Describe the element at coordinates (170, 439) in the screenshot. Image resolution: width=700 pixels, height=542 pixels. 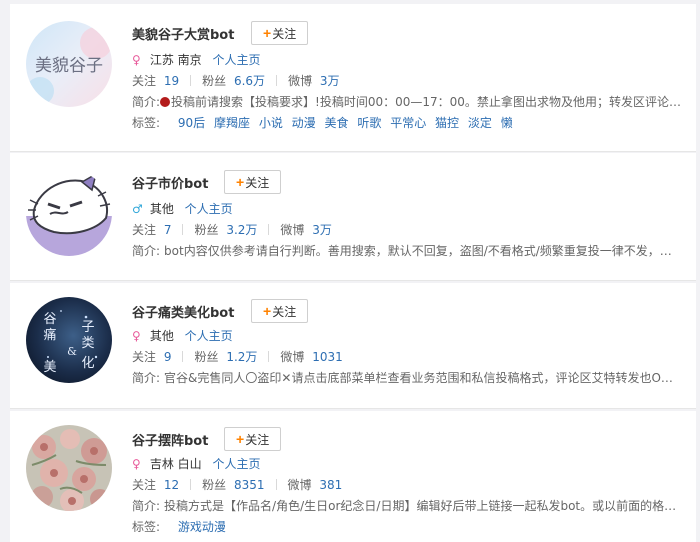
I see `user-name: 谷子摆阵bot` at that location.